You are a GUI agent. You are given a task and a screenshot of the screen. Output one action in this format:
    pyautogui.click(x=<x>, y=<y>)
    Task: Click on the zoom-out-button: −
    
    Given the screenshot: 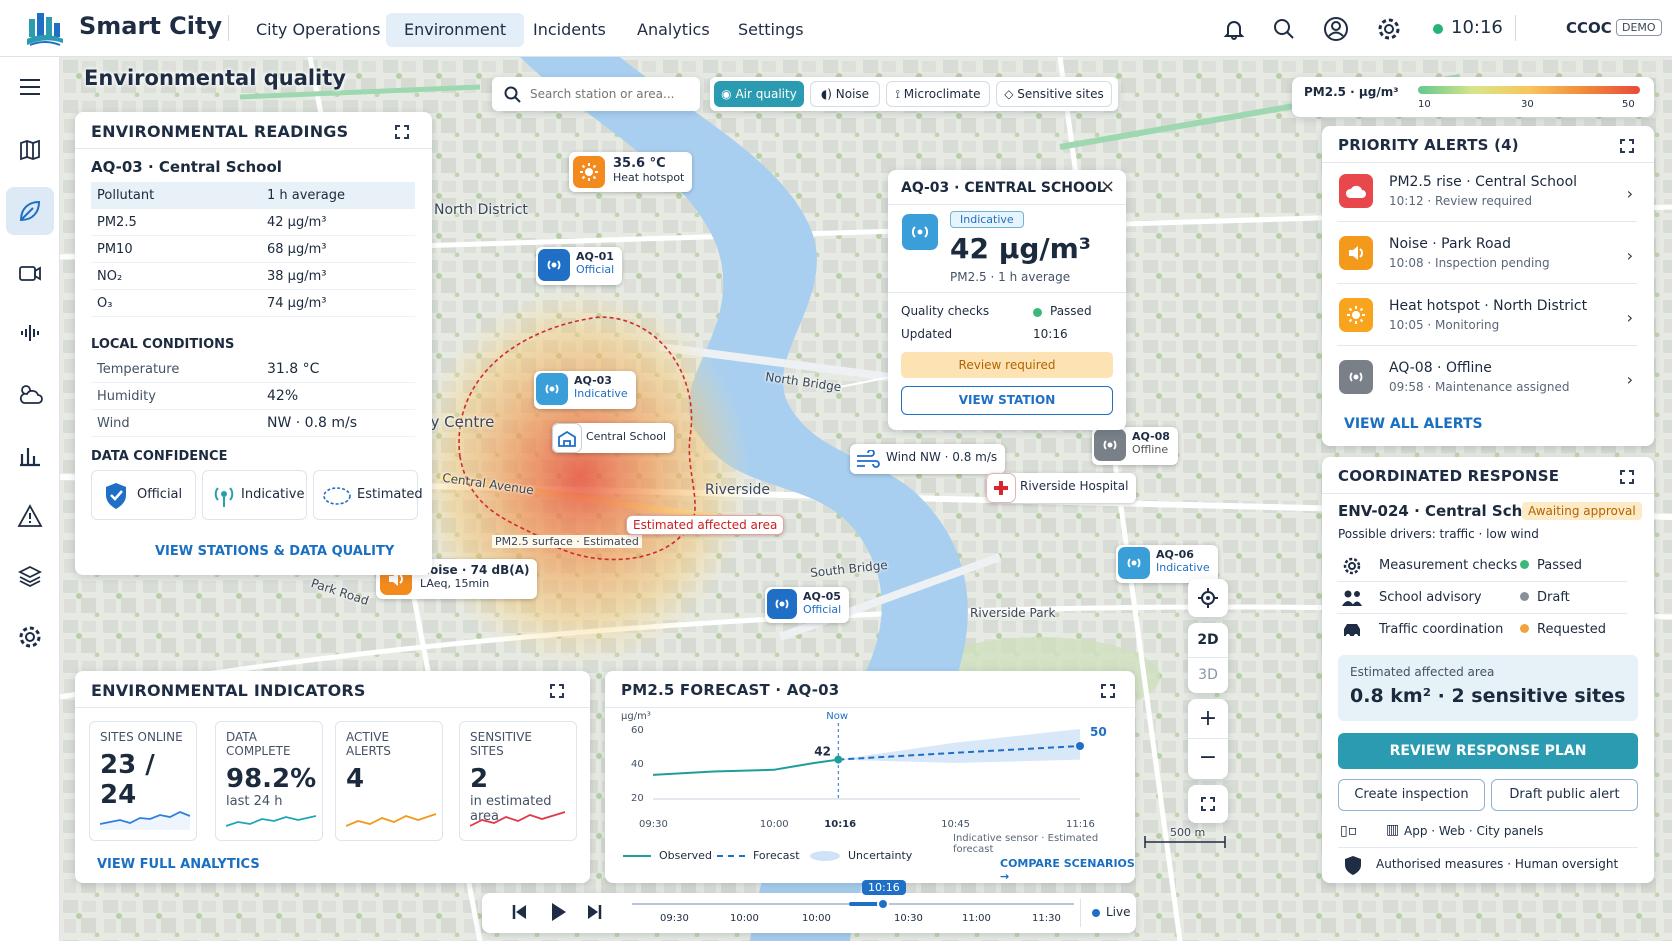 What is the action you would take?
    pyautogui.click(x=1208, y=759)
    